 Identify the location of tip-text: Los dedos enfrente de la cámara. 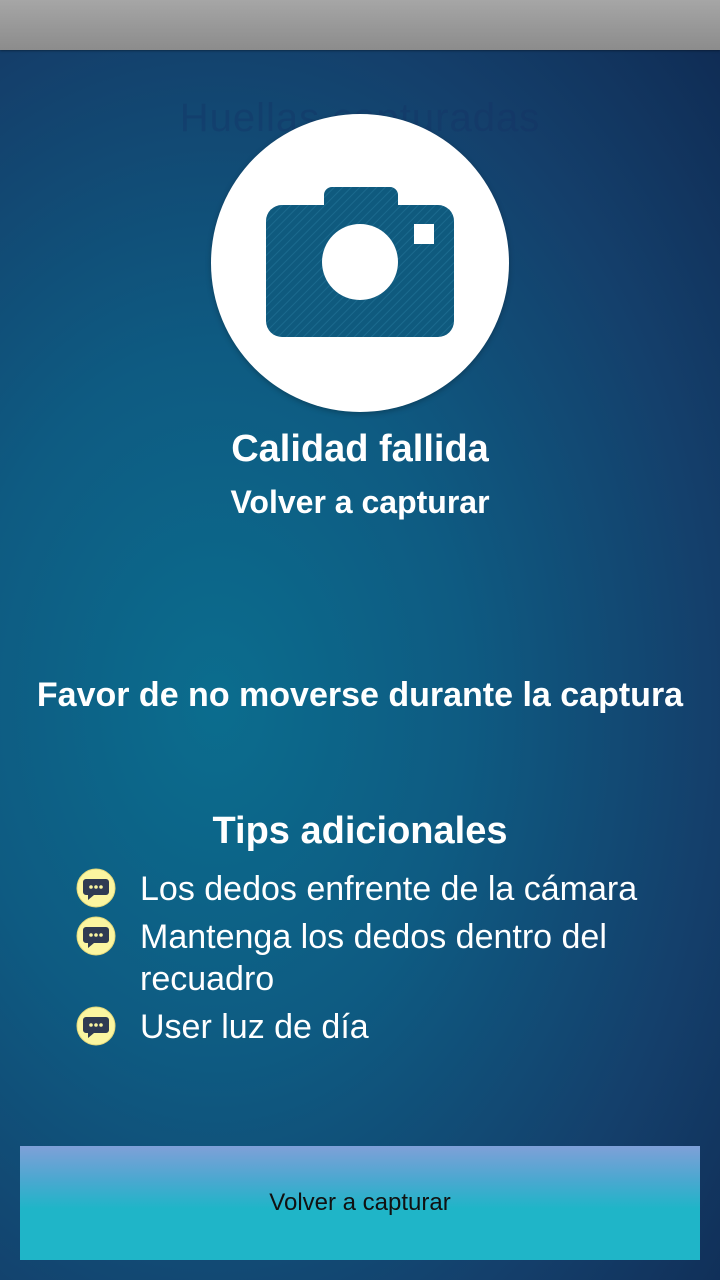
(389, 889).